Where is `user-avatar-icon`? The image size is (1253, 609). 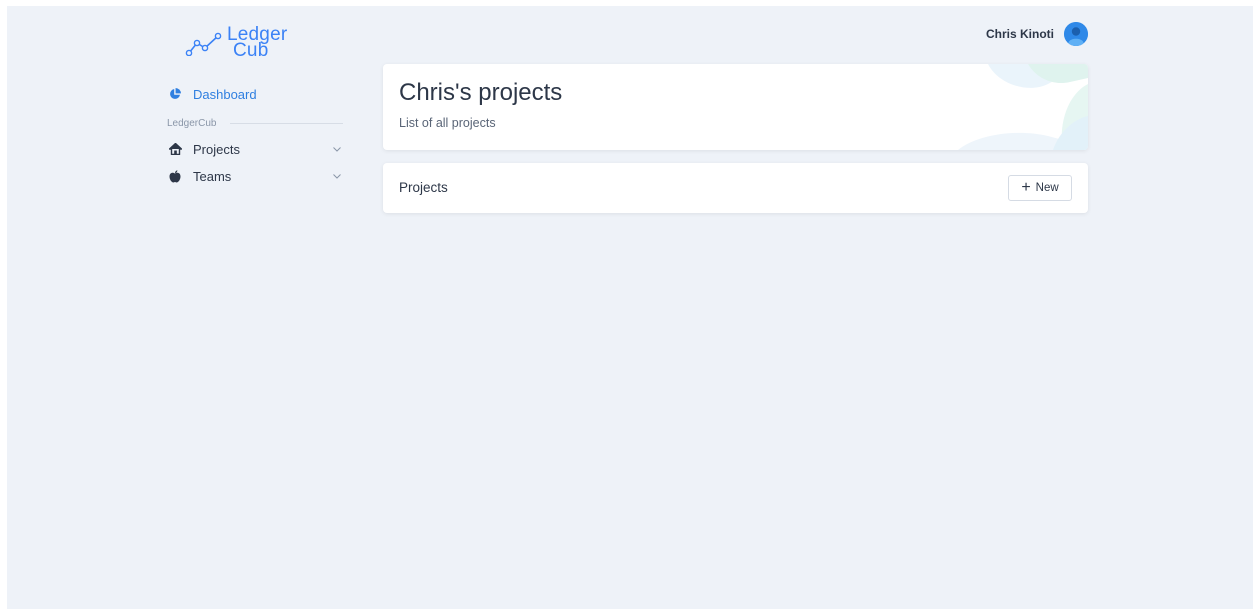 user-avatar-icon is located at coordinates (1076, 34).